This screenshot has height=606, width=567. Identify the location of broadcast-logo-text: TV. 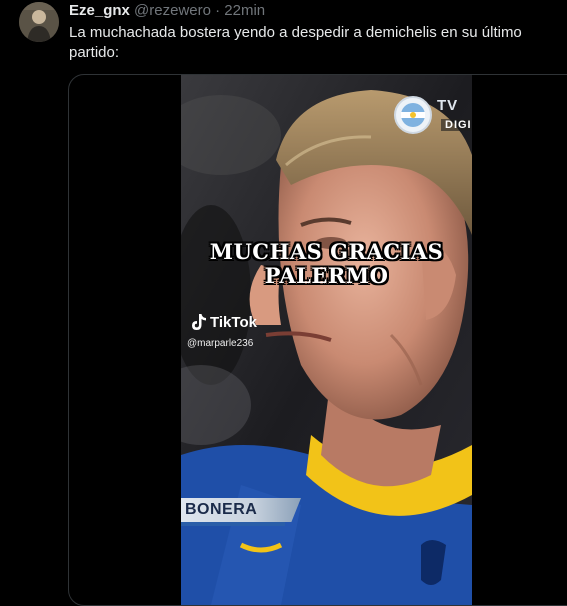
(448, 105).